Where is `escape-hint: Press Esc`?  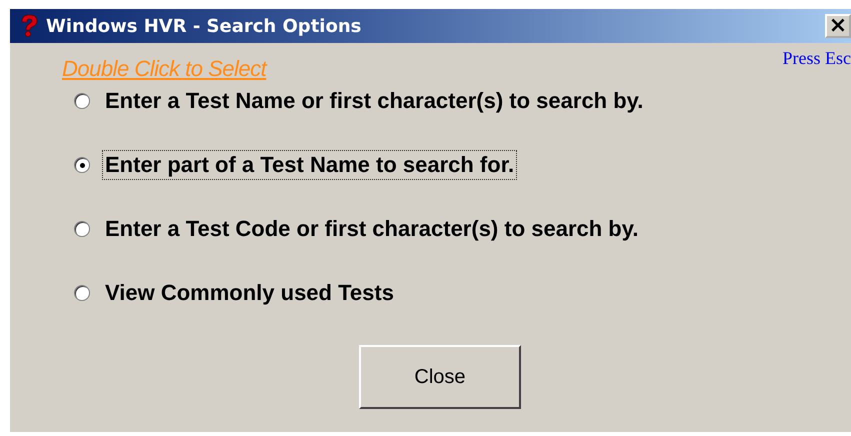
escape-hint: Press Esc is located at coordinates (816, 58).